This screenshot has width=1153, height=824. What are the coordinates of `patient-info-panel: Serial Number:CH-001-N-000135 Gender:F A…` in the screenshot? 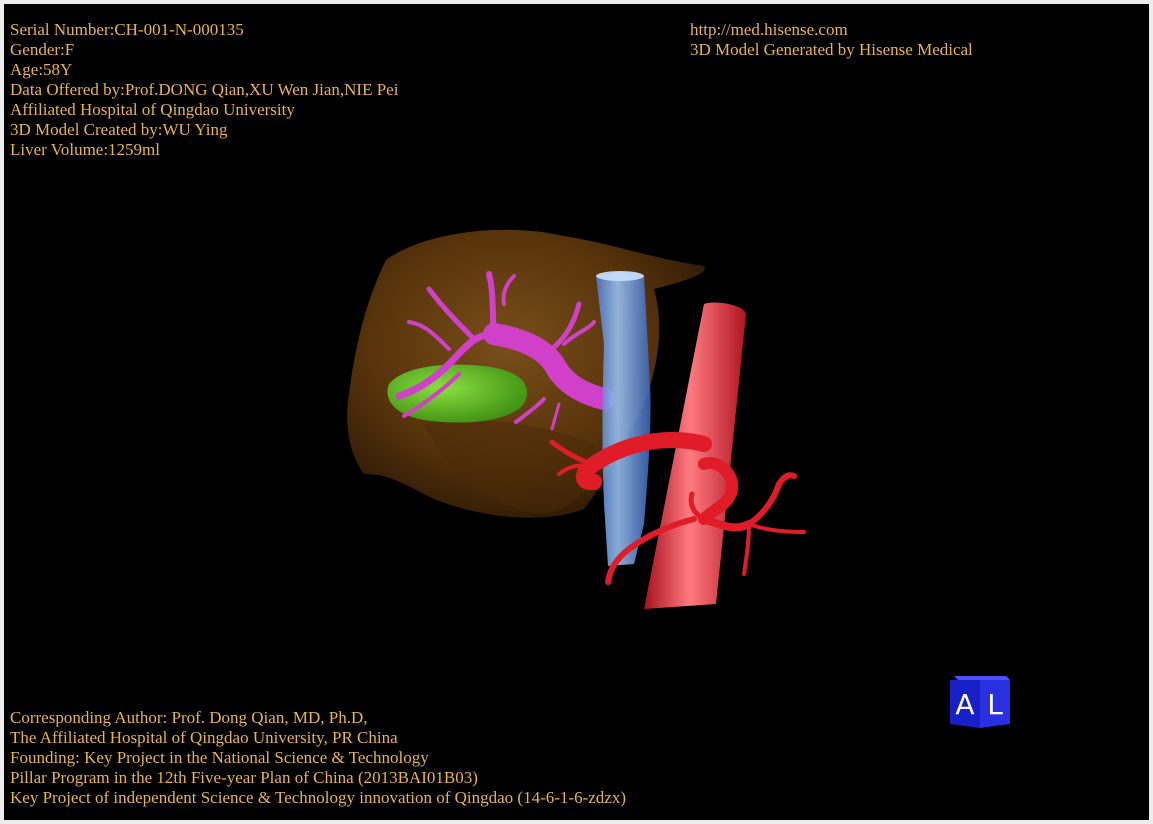 It's located at (204, 90).